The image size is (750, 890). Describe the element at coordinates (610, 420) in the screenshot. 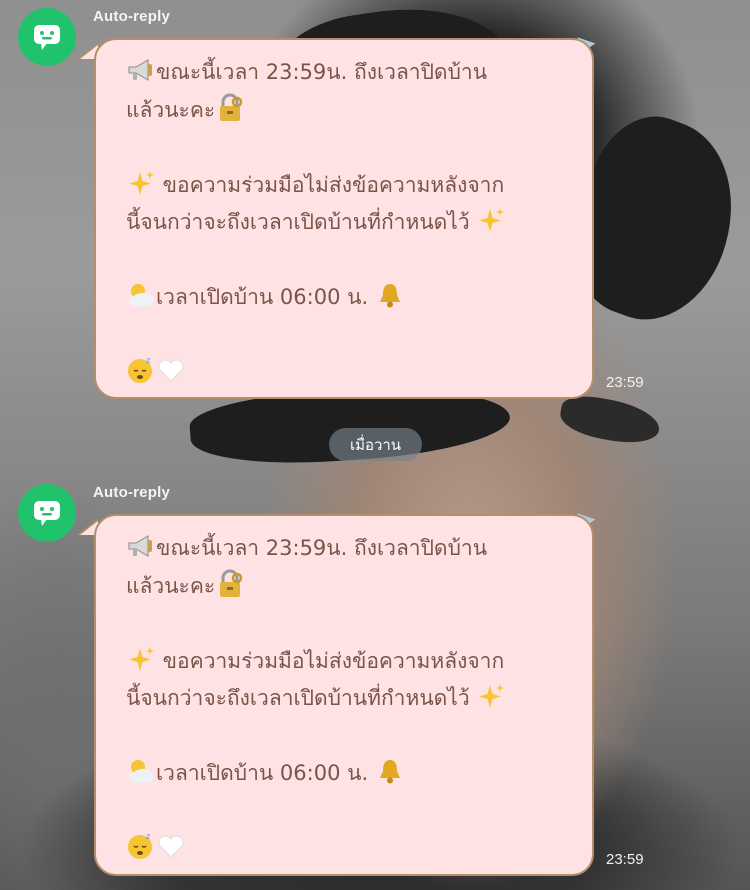

I see `background-eyebrow-shape` at that location.